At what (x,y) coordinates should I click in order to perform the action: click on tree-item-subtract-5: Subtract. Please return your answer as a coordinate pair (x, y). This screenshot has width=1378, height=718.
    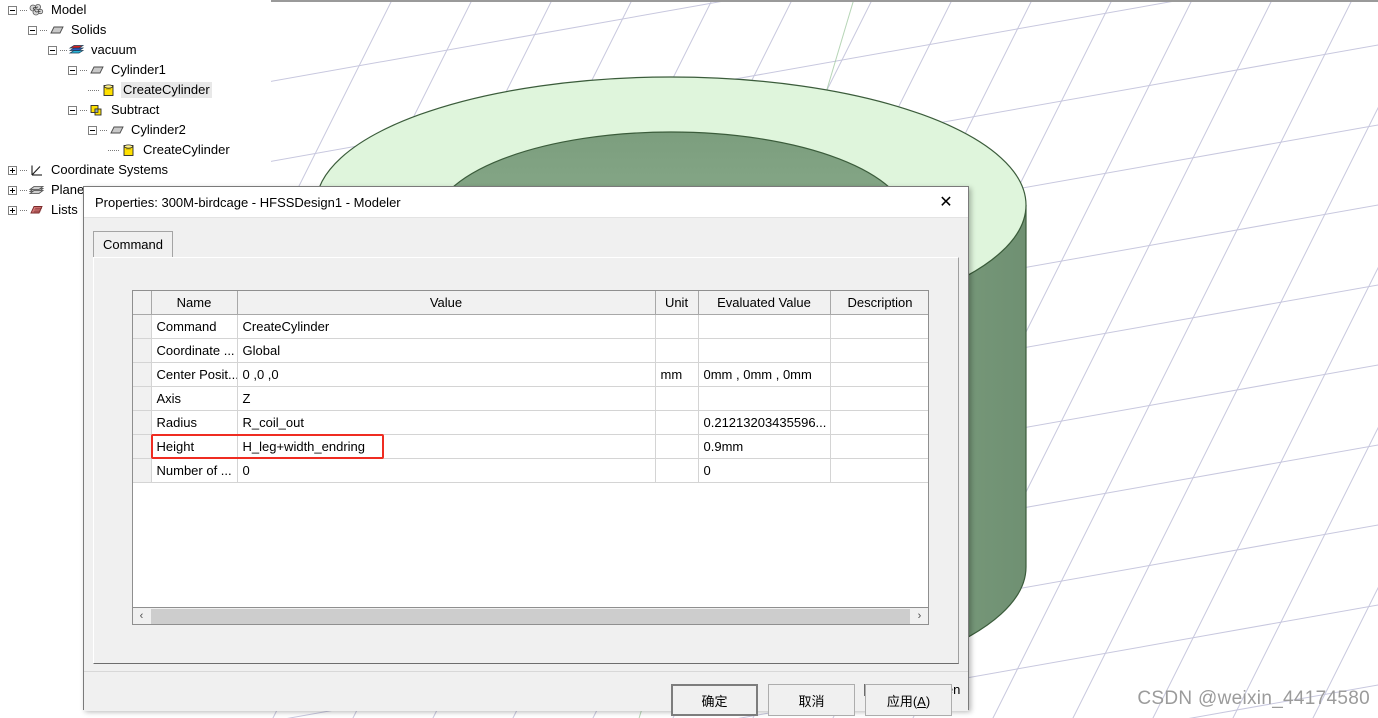
    Looking at the image, I should click on (135, 110).